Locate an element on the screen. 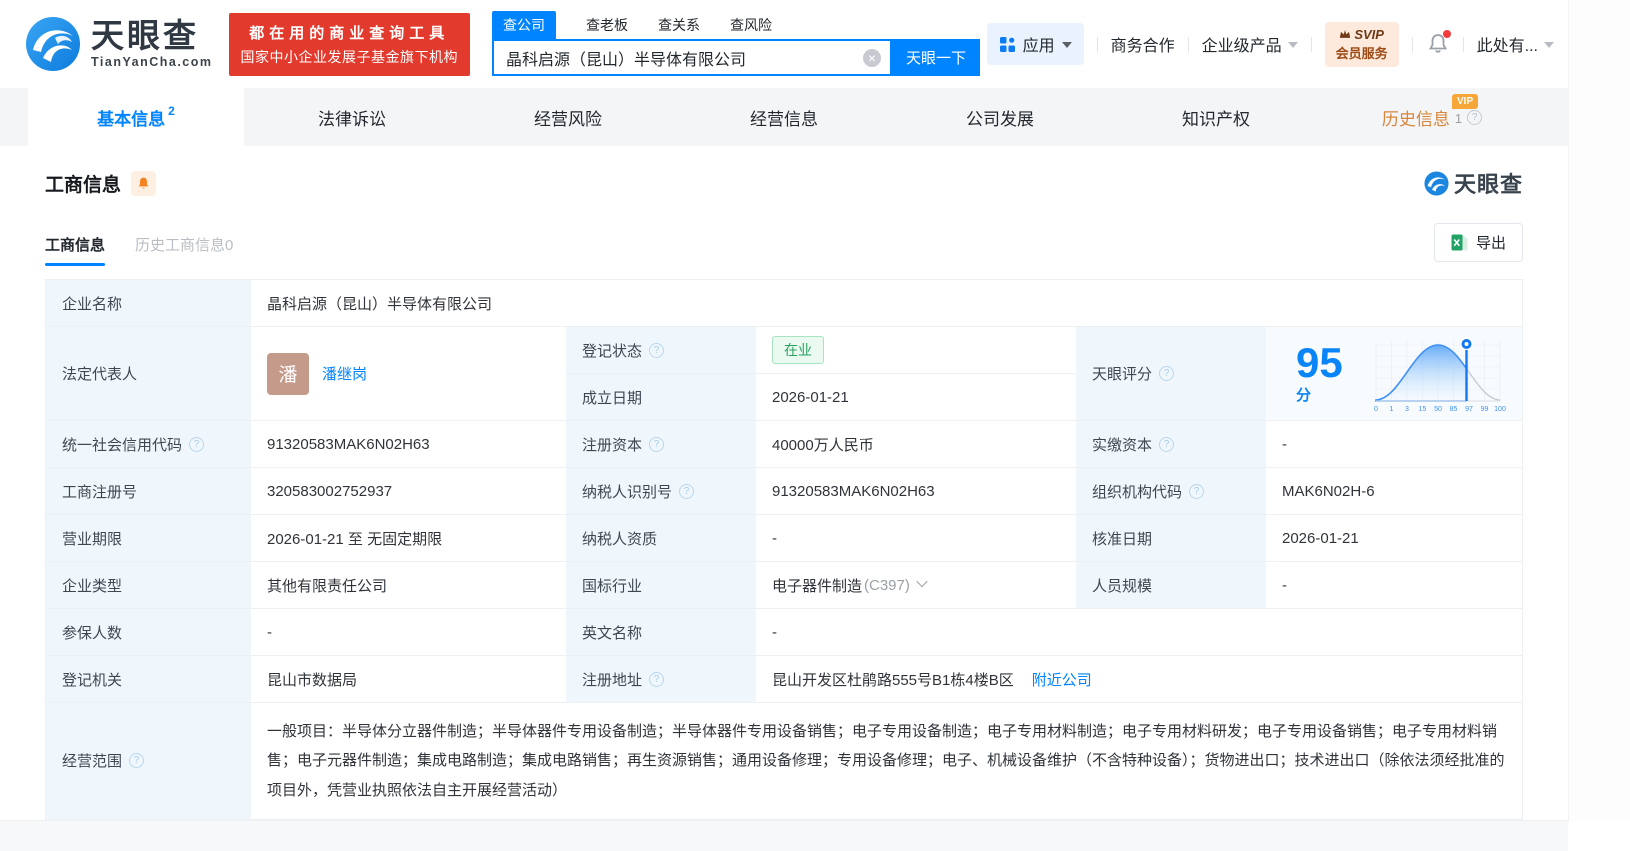 The height and width of the screenshot is (851, 1630). taxpayer-id-label-text: 纳税人识别号 is located at coordinates (627, 492).